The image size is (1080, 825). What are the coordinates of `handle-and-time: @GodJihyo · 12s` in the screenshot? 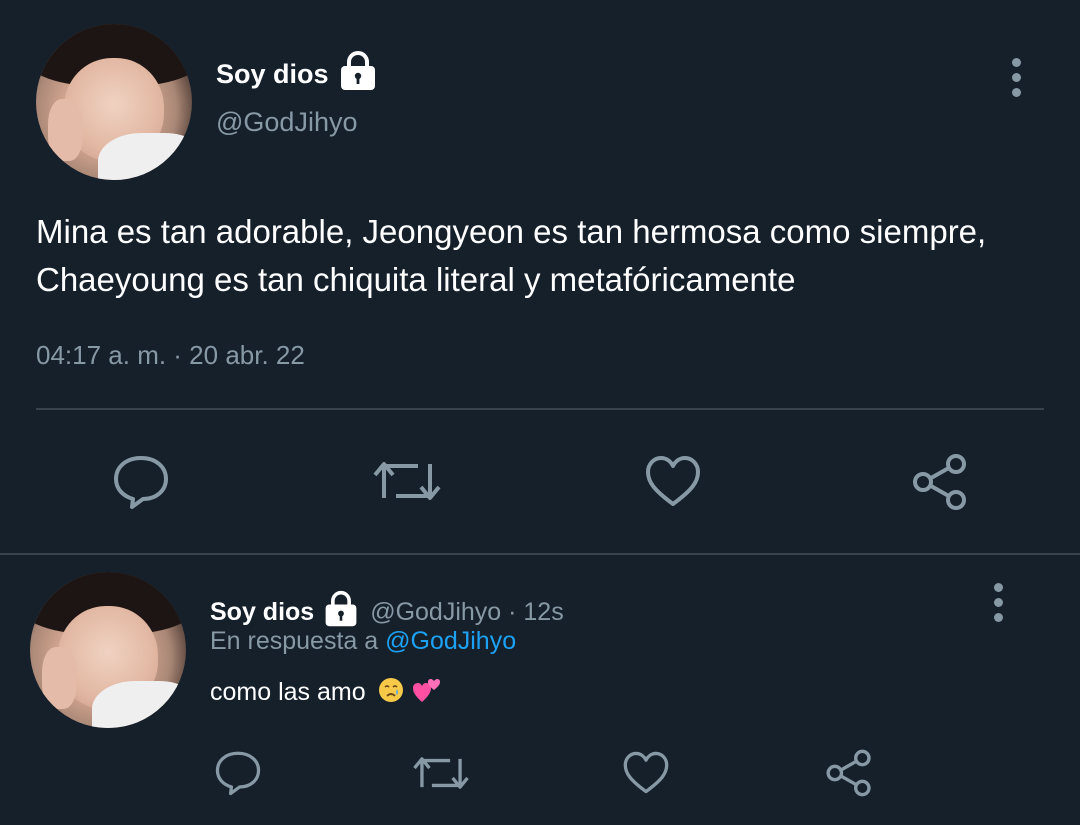 It's located at (467, 612).